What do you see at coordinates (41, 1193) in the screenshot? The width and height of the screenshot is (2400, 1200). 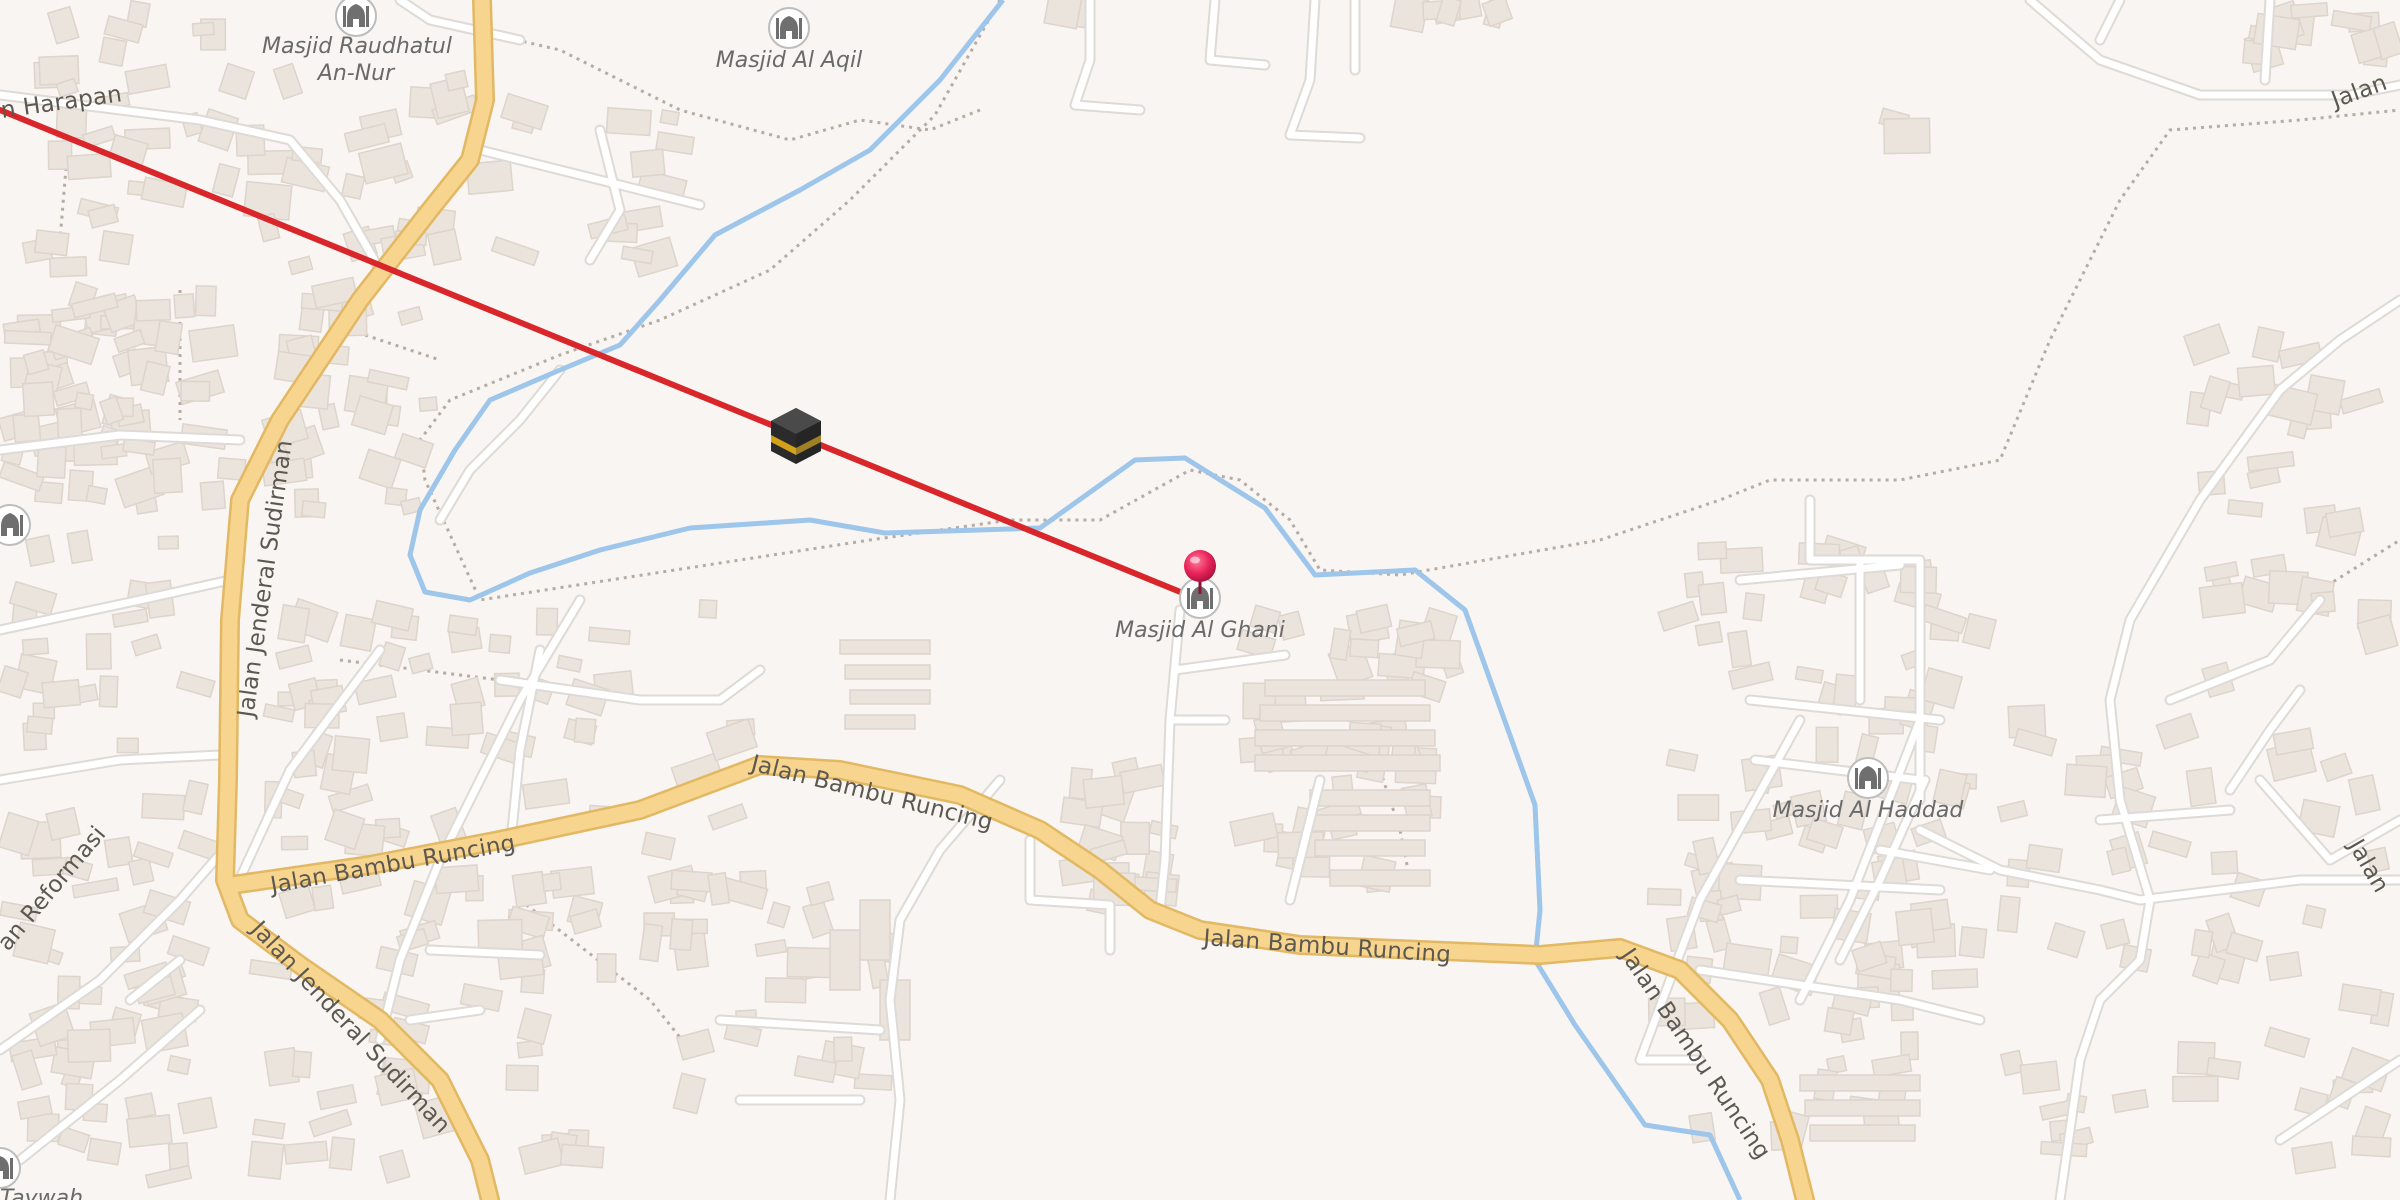 I see `poi-label-taywah: Taywah` at bounding box center [41, 1193].